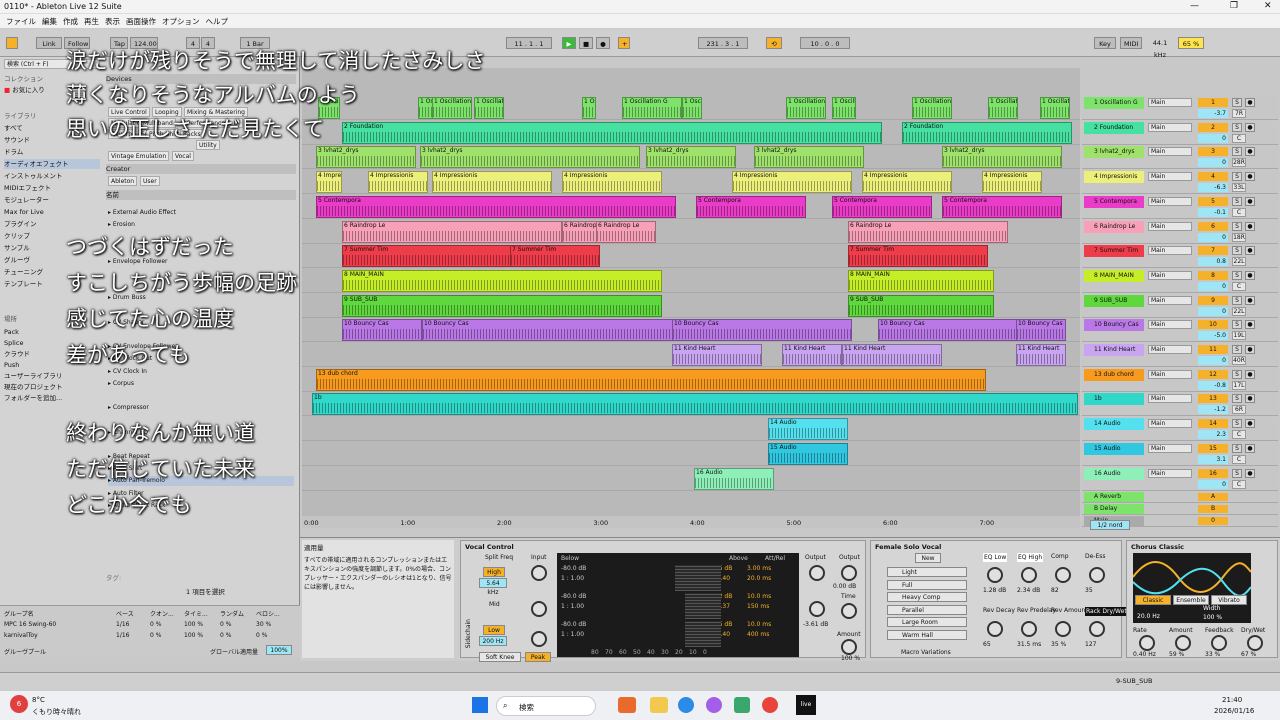 This screenshot has height=720, width=1280. Describe the element at coordinates (1180, 509) in the screenshot. I see `return-track-header: B Delay B` at that location.